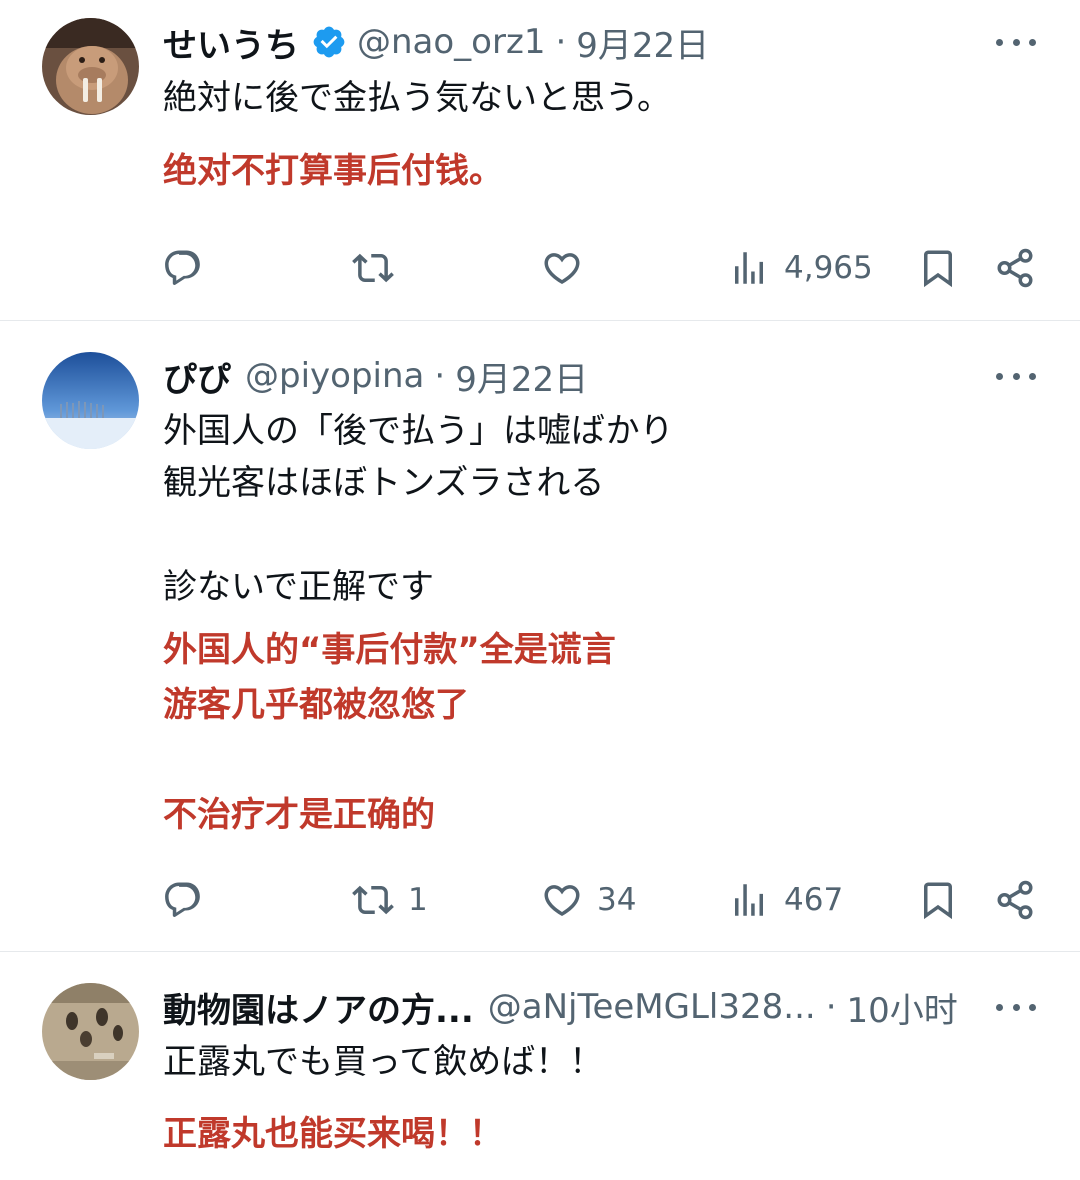 This screenshot has height=1180, width=1080. I want to click on translation-text: 外国人的“事后付款”全是谎言 游客几乎都被忽悠了 不治疗才是正确的, so click(389, 732).